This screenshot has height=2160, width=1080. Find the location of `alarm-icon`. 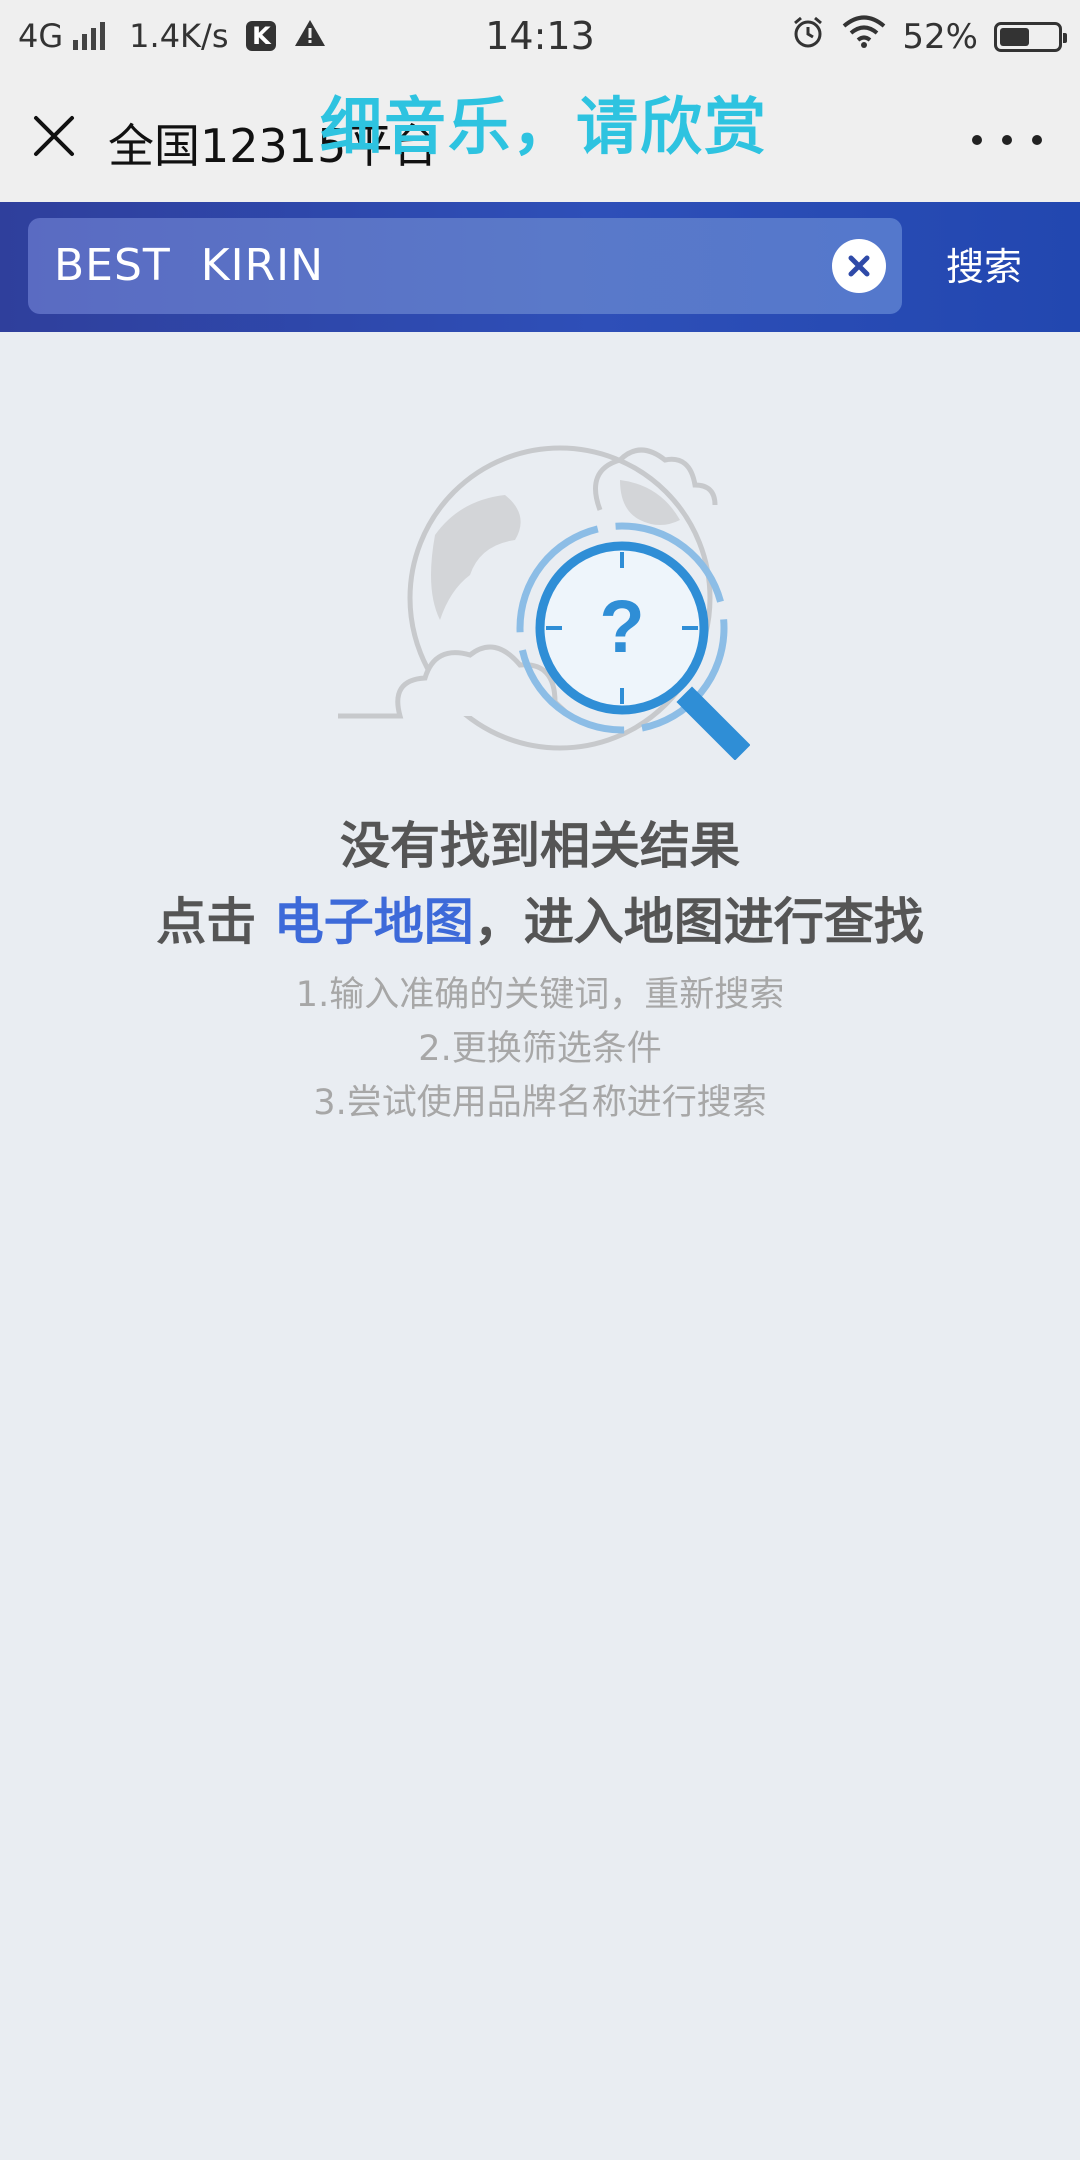

alarm-icon is located at coordinates (808, 36).